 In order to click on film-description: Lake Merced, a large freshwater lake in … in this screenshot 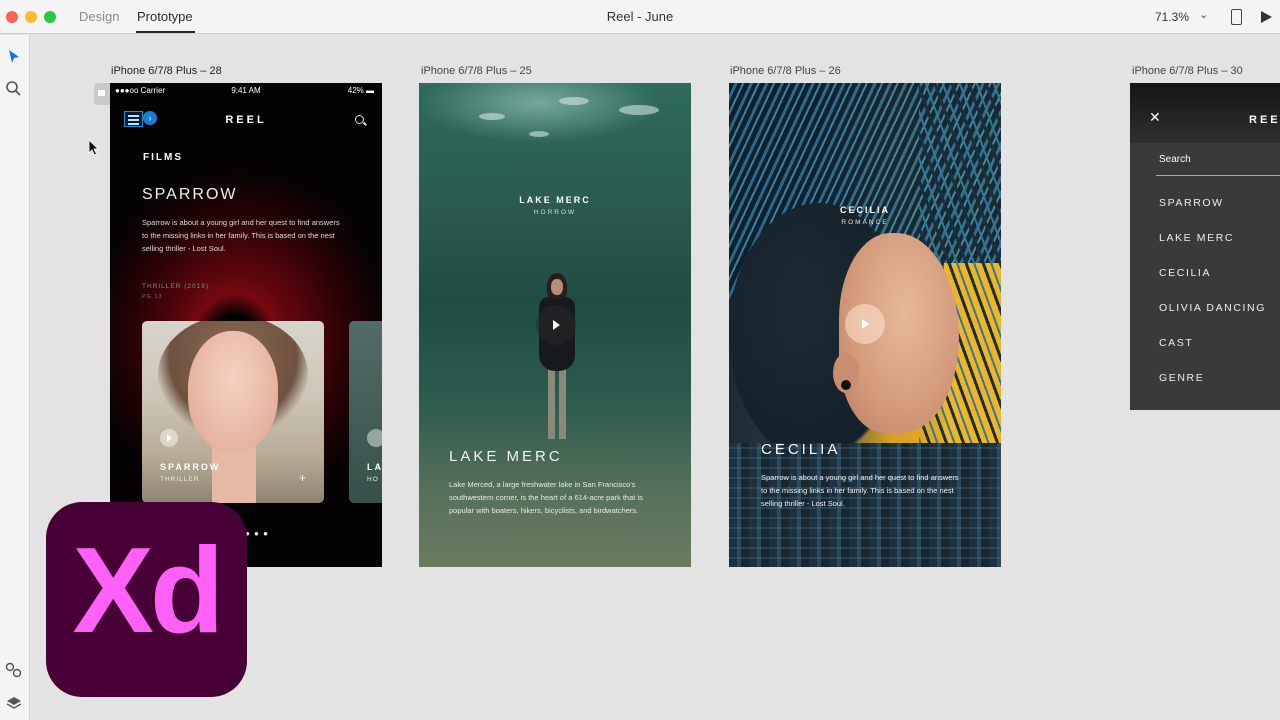, I will do `click(546, 497)`.